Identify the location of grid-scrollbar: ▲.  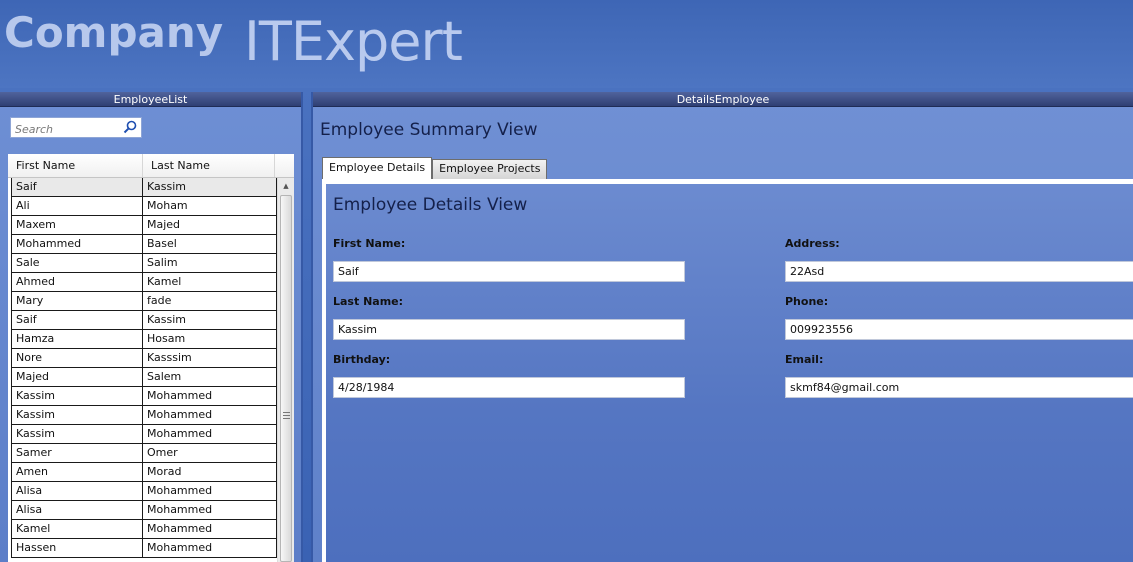
(285, 370).